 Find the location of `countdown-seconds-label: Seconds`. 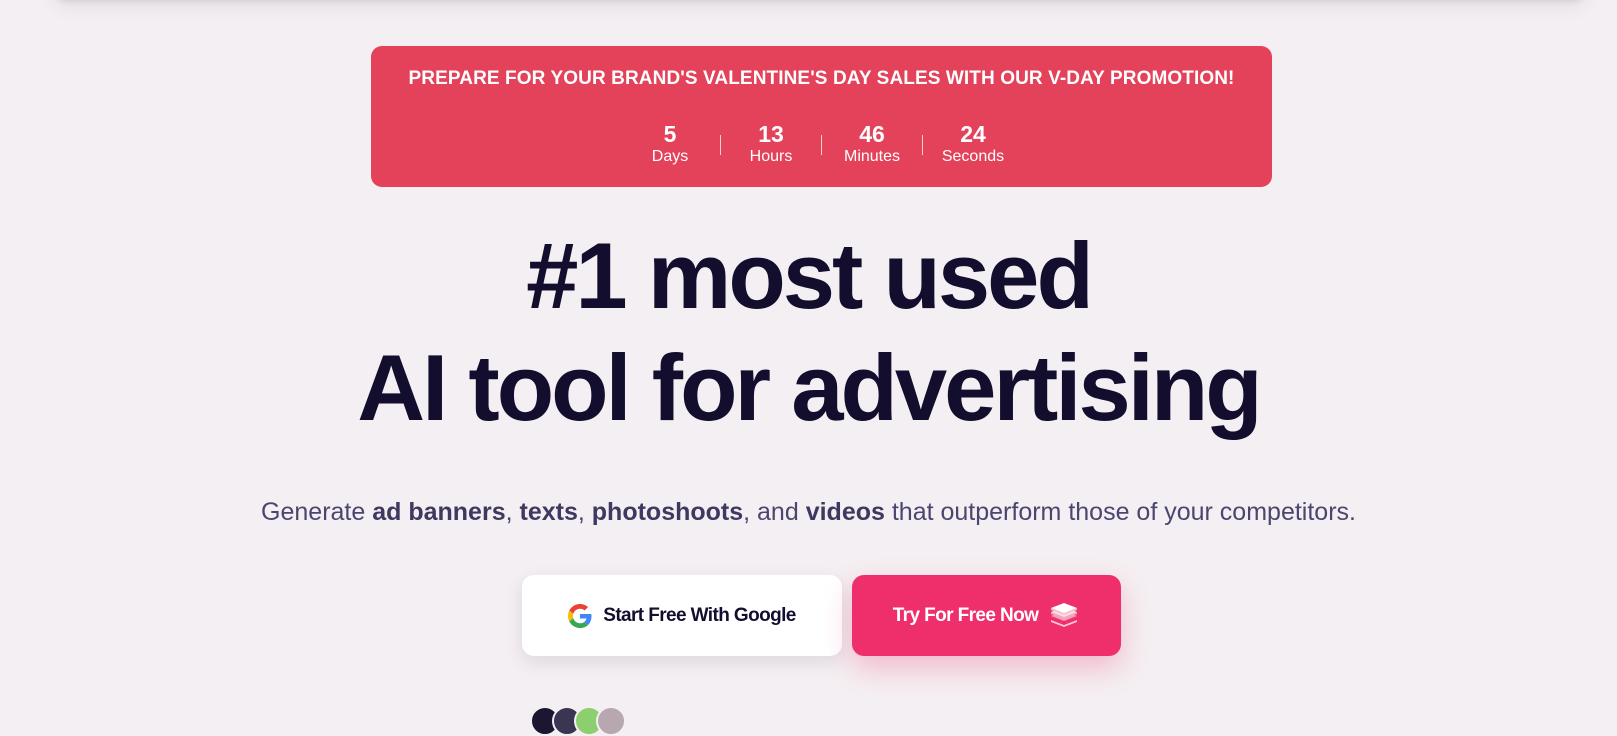

countdown-seconds-label: Seconds is located at coordinates (973, 156).